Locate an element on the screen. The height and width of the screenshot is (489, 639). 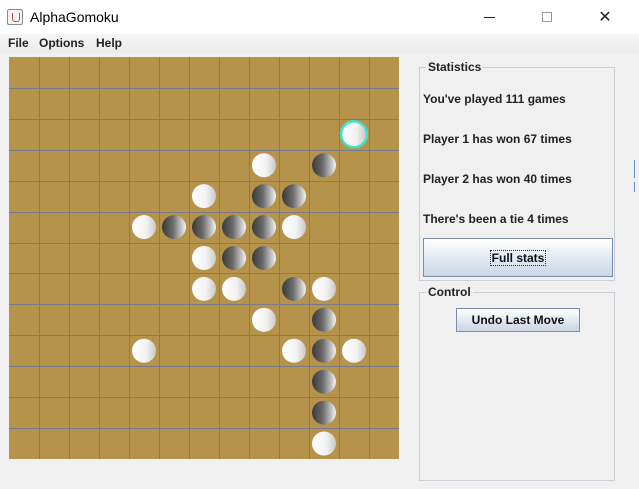
full-stats-button: Full stats is located at coordinates (518, 257).